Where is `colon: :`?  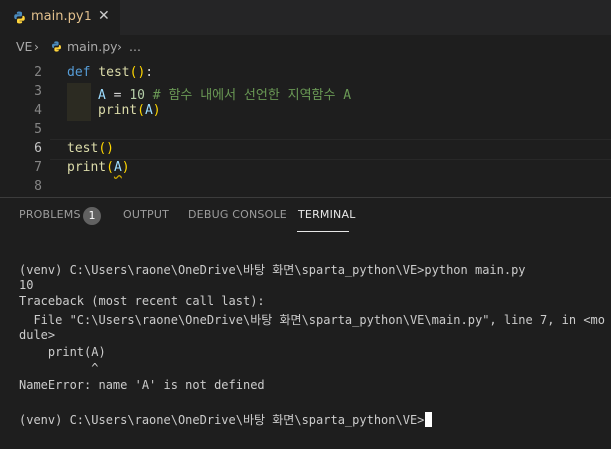
colon: : is located at coordinates (149, 72).